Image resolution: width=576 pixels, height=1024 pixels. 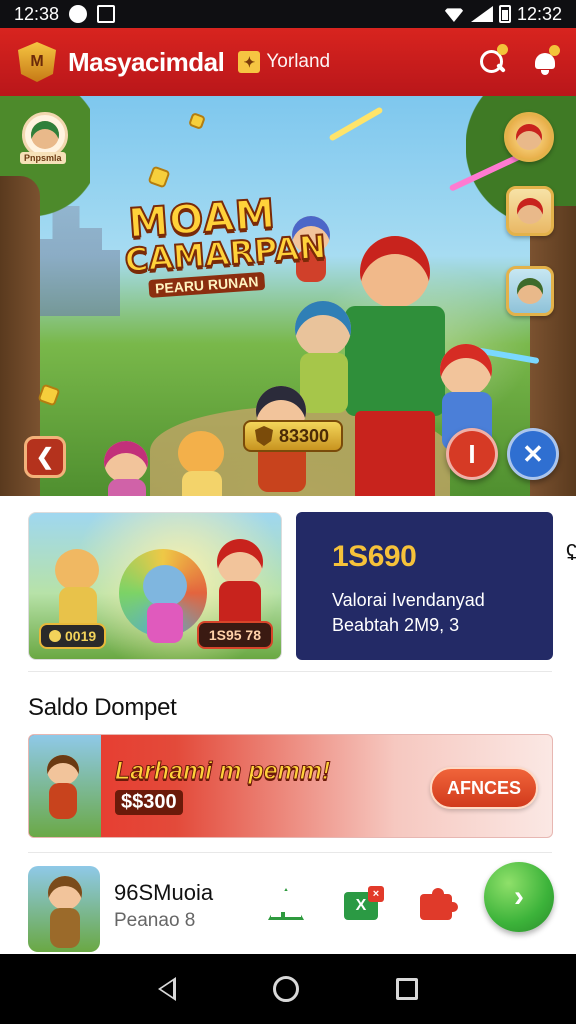 I want to click on hero-title-line3: PEARU RUNAN, so click(x=206, y=284).